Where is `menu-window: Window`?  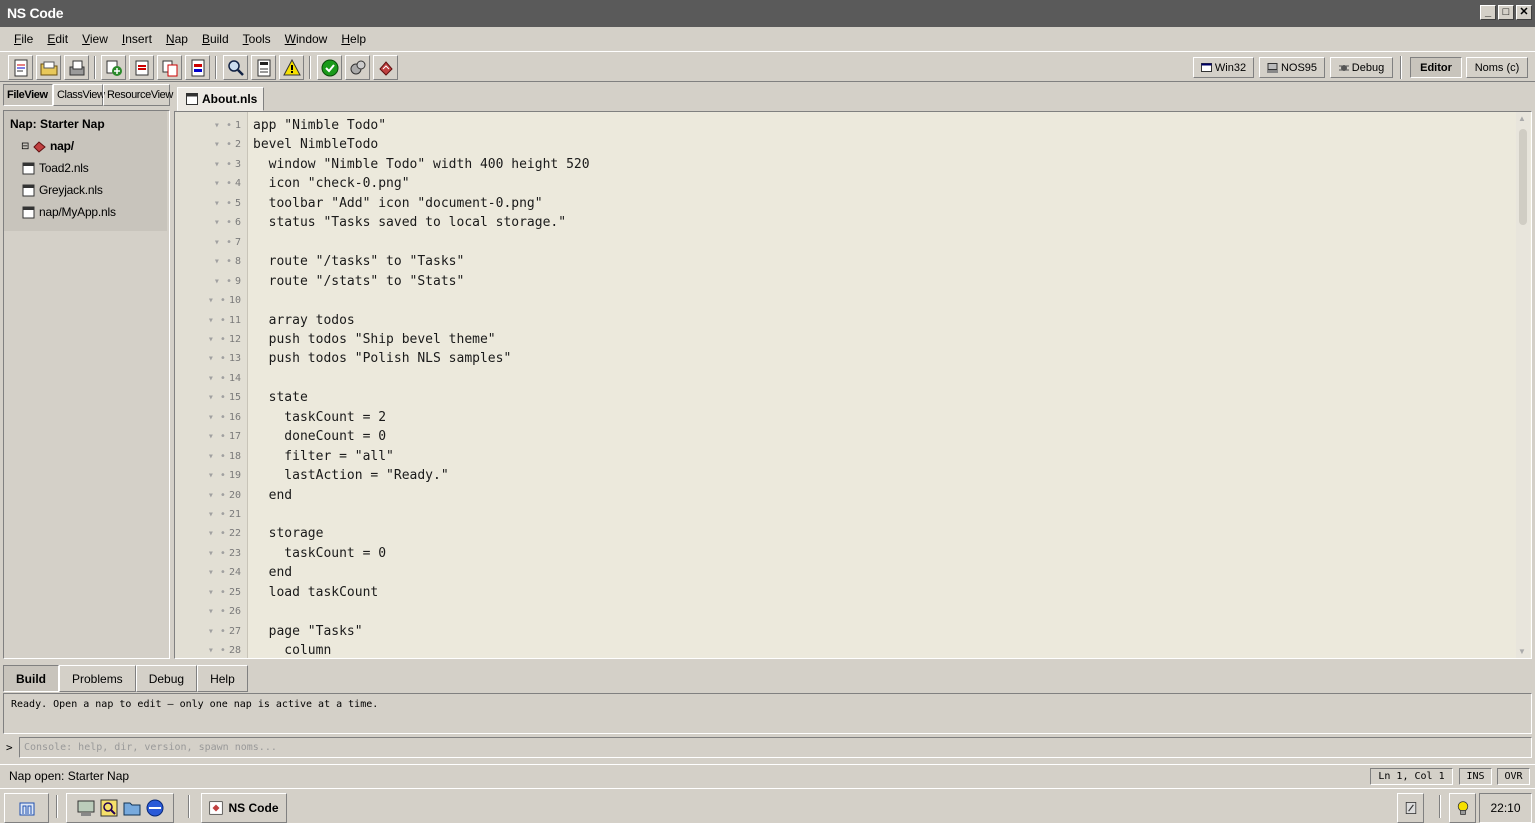
menu-window: Window is located at coordinates (306, 39).